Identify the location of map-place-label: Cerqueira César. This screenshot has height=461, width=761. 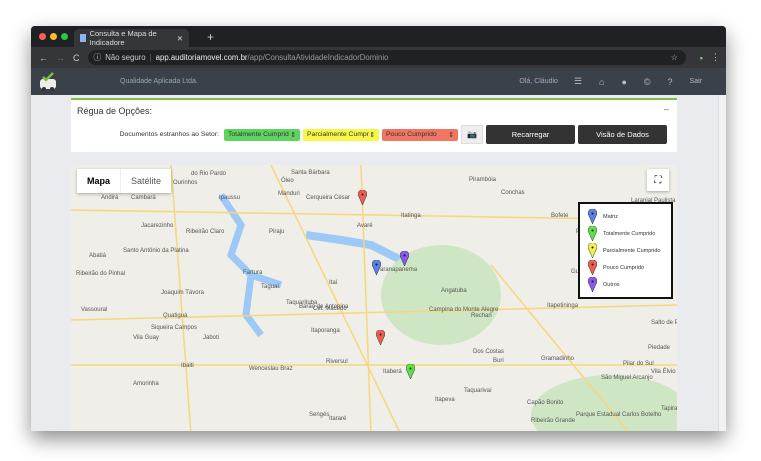
(328, 198).